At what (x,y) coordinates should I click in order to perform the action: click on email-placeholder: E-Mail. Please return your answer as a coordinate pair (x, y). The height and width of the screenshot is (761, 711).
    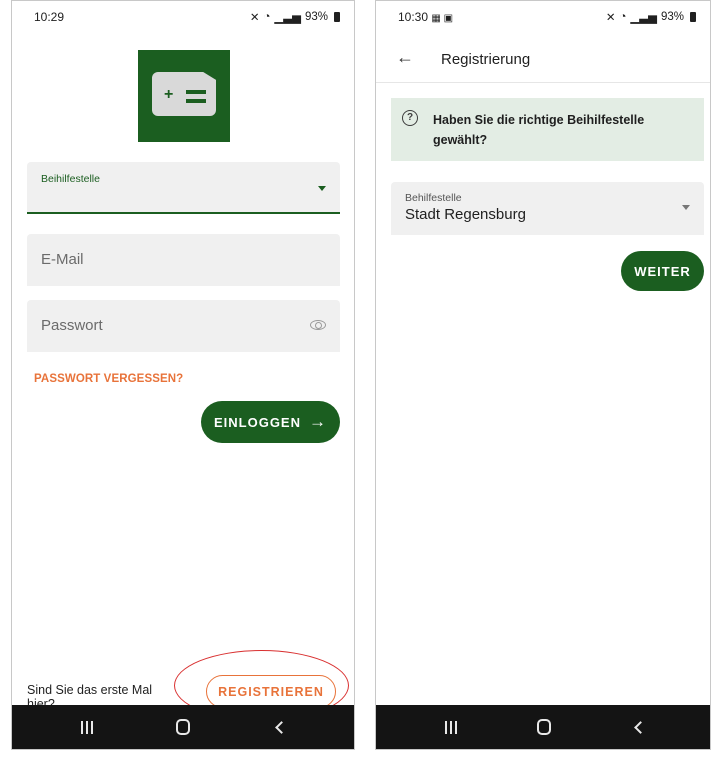
    Looking at the image, I should click on (62, 259).